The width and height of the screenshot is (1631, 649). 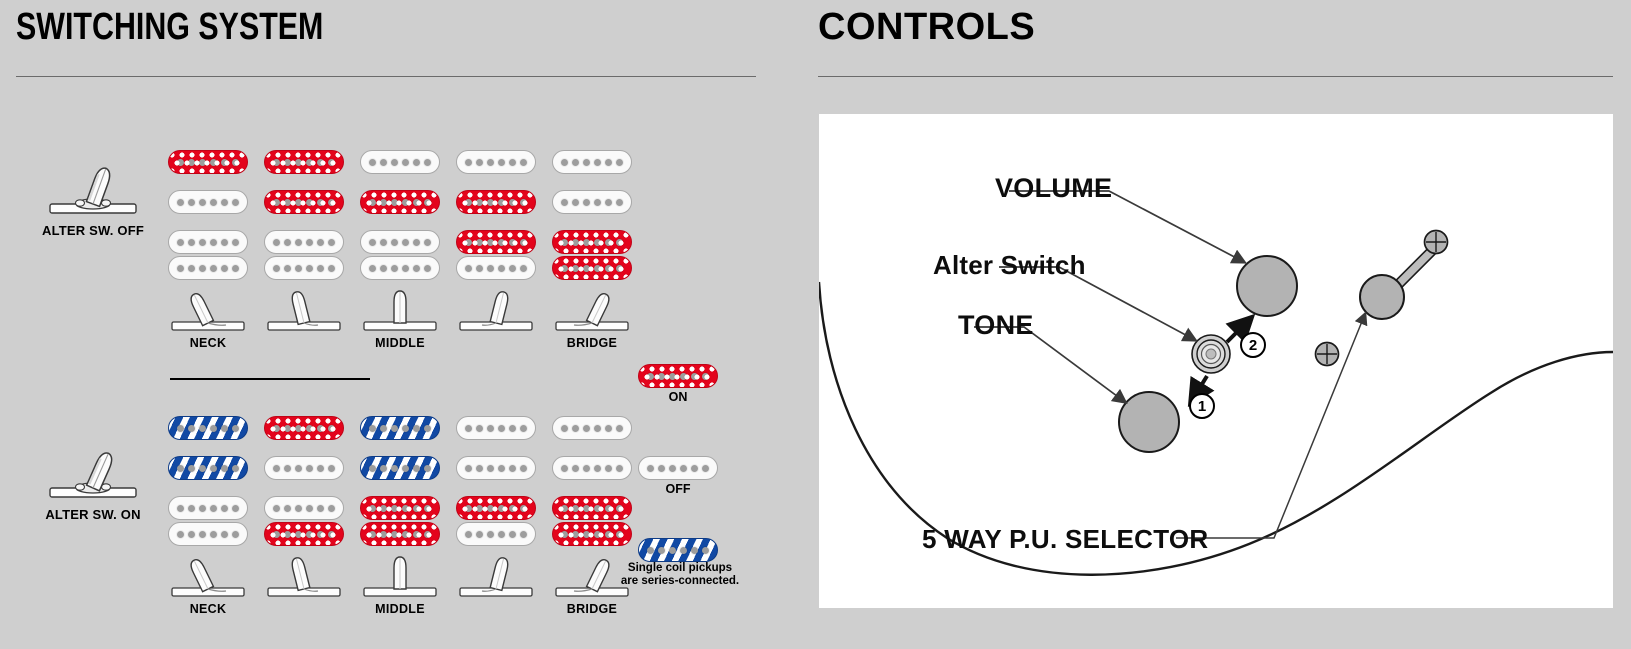 What do you see at coordinates (1253, 345) in the screenshot?
I see `badge-position-2: 2` at bounding box center [1253, 345].